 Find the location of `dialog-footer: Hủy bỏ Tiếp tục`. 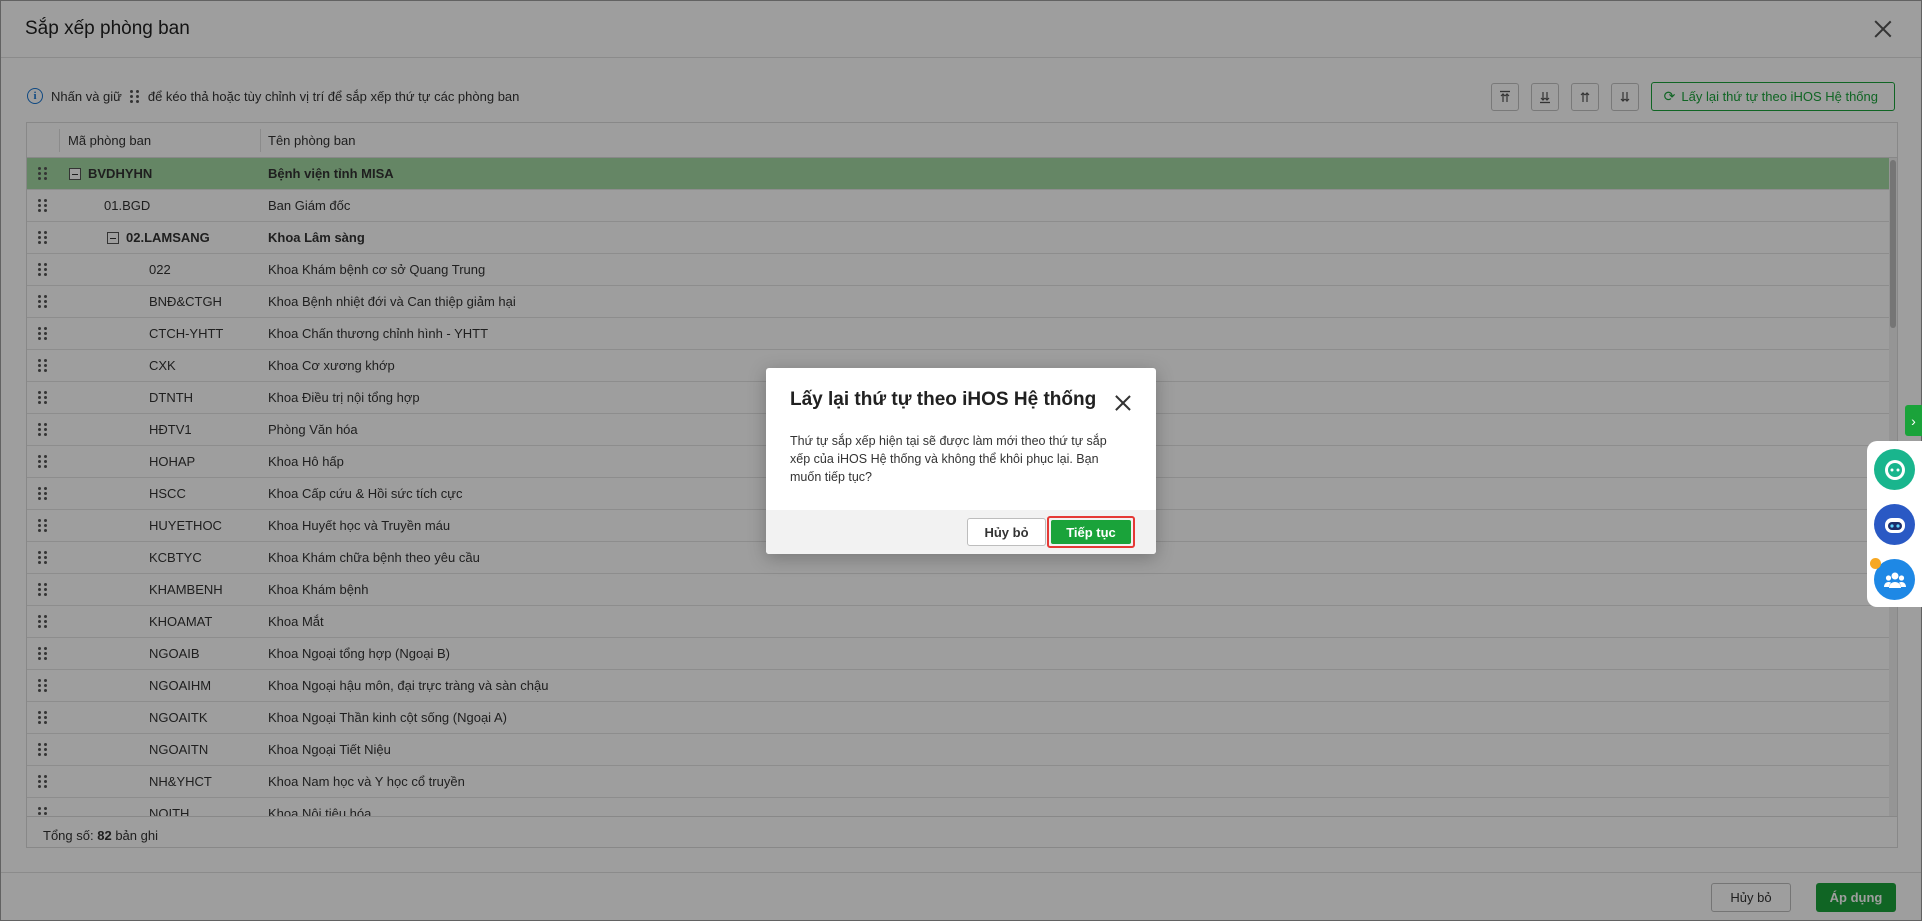

dialog-footer: Hủy bỏ Tiếp tục is located at coordinates (961, 532).